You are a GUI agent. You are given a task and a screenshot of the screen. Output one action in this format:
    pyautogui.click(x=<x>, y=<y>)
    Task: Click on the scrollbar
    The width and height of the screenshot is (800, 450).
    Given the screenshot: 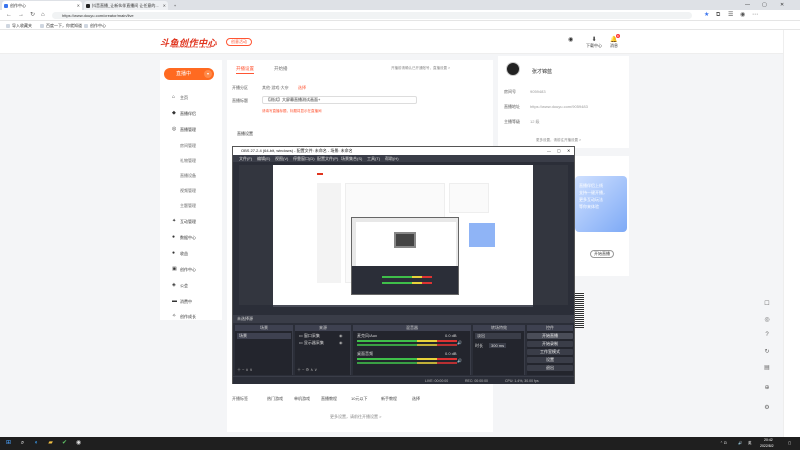 What is the action you would take?
    pyautogui.click(x=791, y=233)
    